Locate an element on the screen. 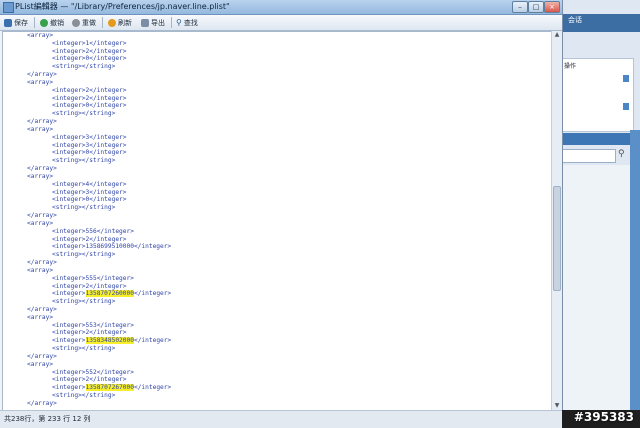 The height and width of the screenshot is (428, 640). scrollbar-thumb is located at coordinates (557, 238).